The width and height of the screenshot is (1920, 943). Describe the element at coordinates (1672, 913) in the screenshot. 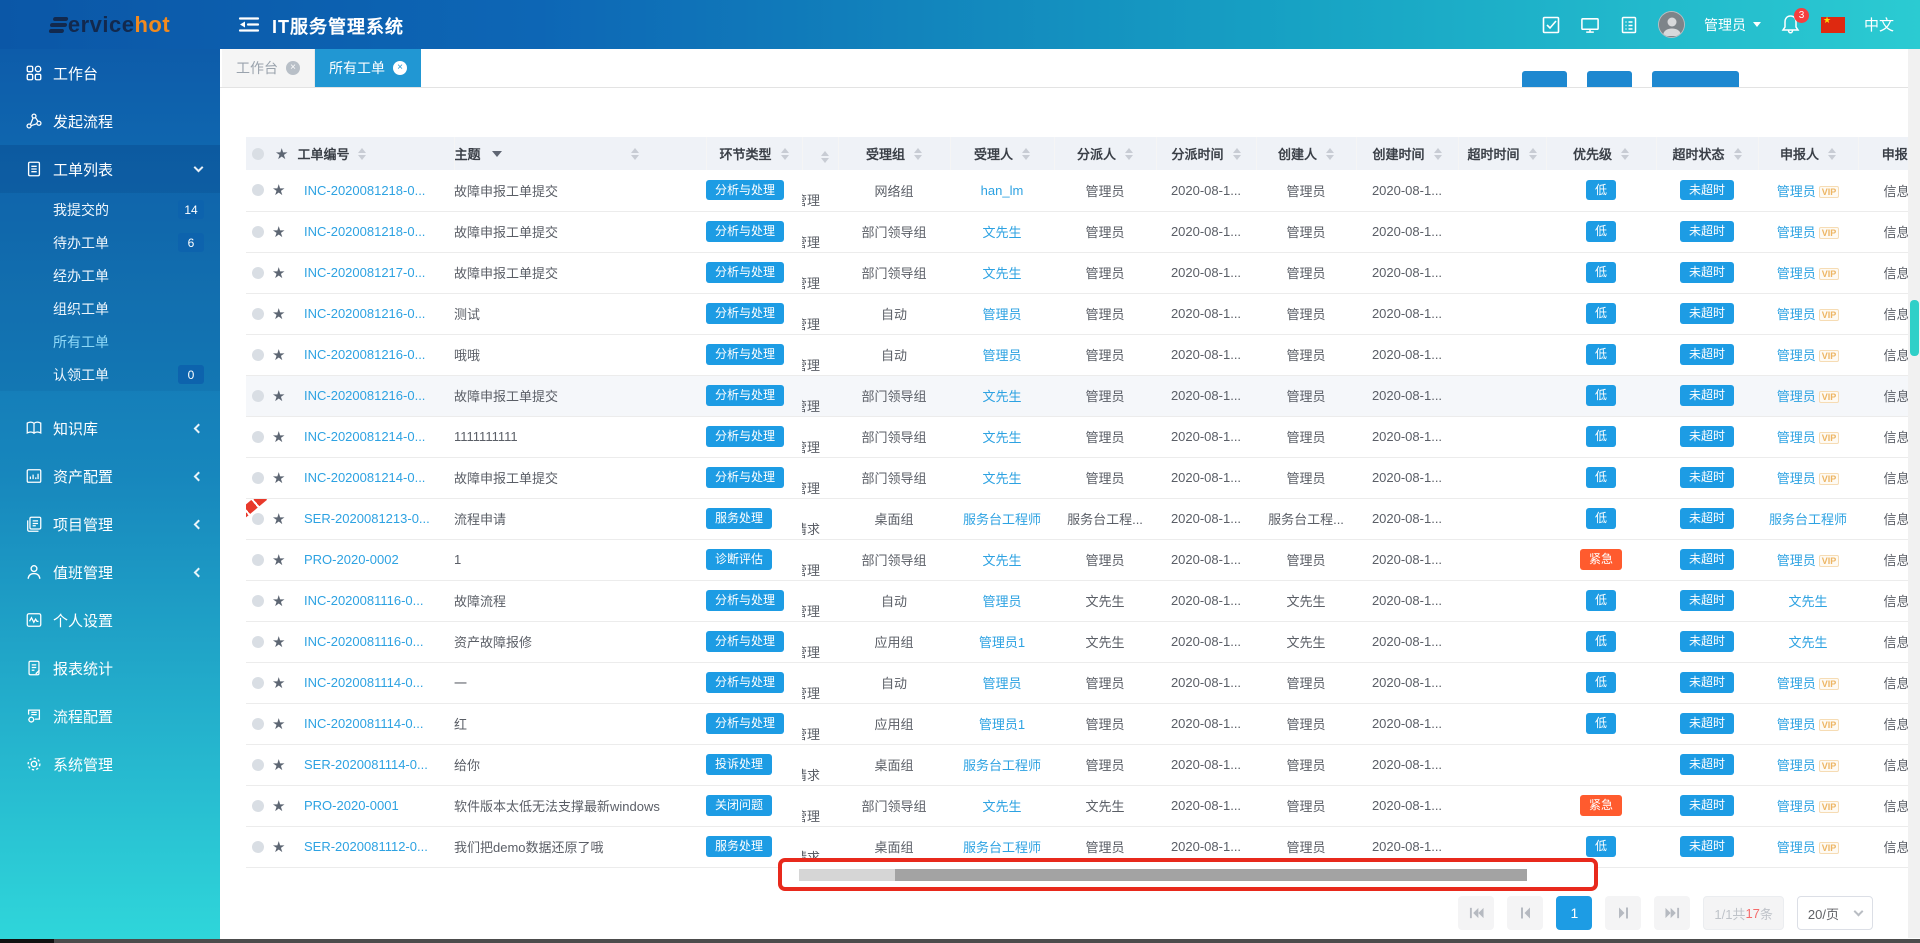

I see `last-page-button` at that location.